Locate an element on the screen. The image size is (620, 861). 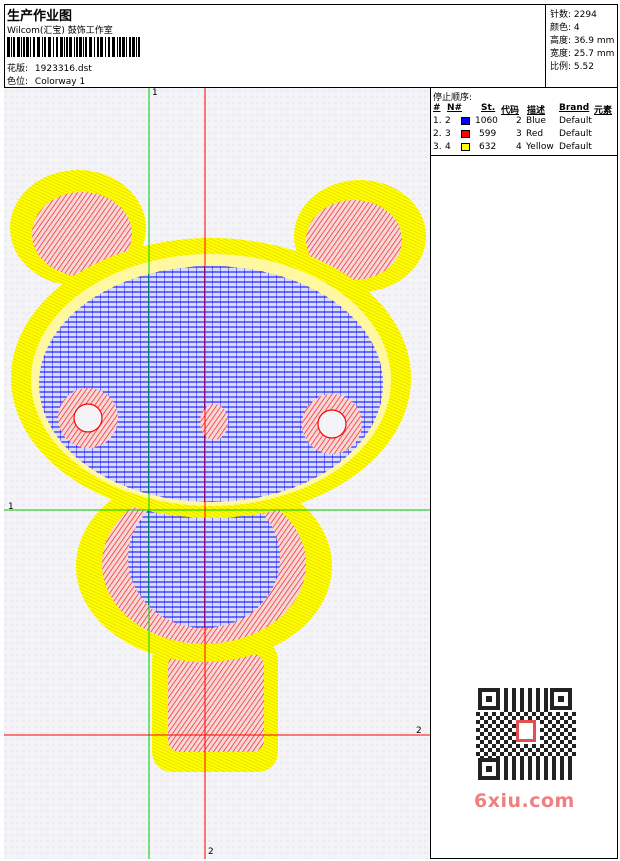
row-stitches: 632 is located at coordinates (488, 147).